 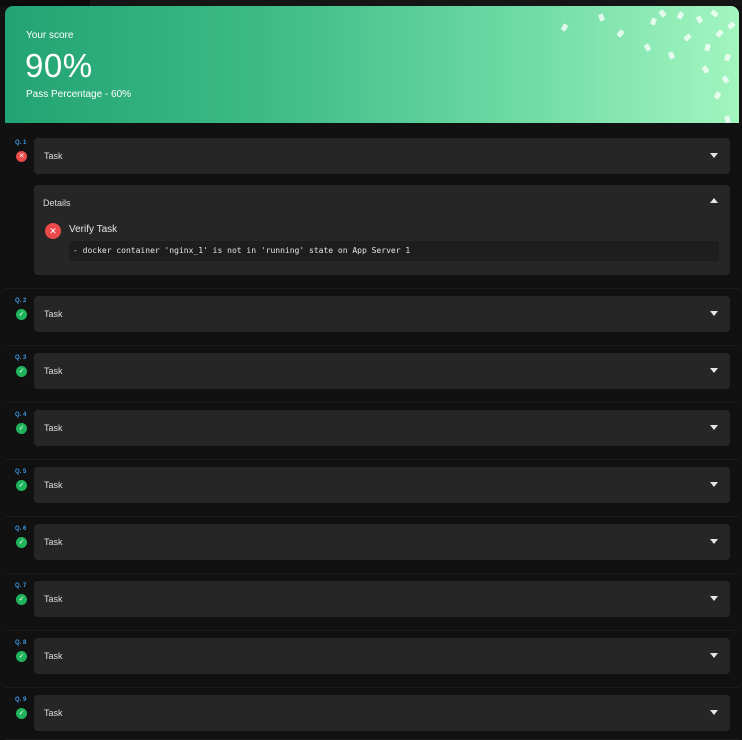 I want to click on question-row: Q. 8 ✓ Task, so click(x=372, y=659).